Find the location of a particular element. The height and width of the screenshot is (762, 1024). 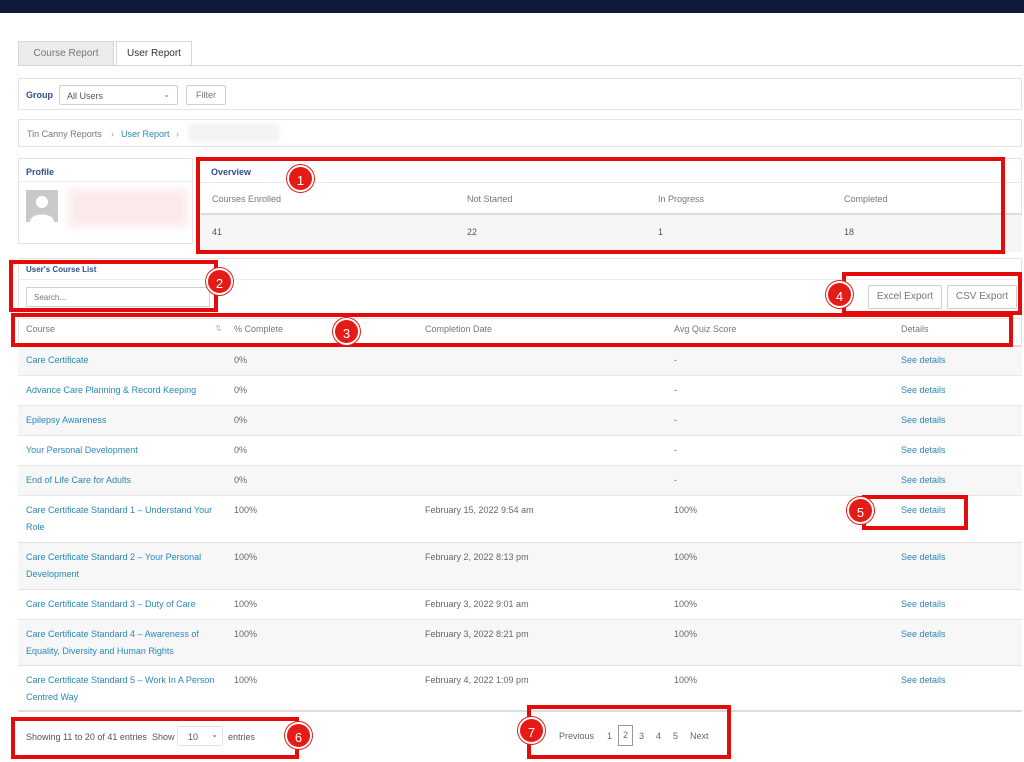

group-select: All Users ⌄ is located at coordinates (118, 95).